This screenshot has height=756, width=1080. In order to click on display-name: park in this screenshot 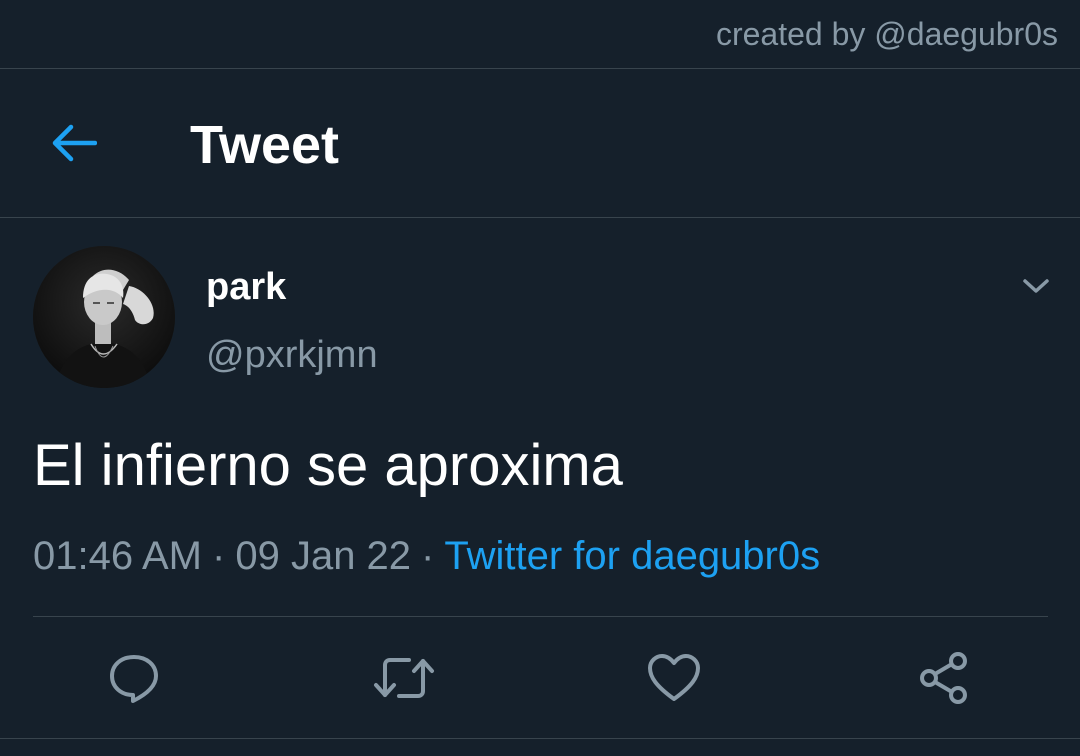, I will do `click(246, 287)`.